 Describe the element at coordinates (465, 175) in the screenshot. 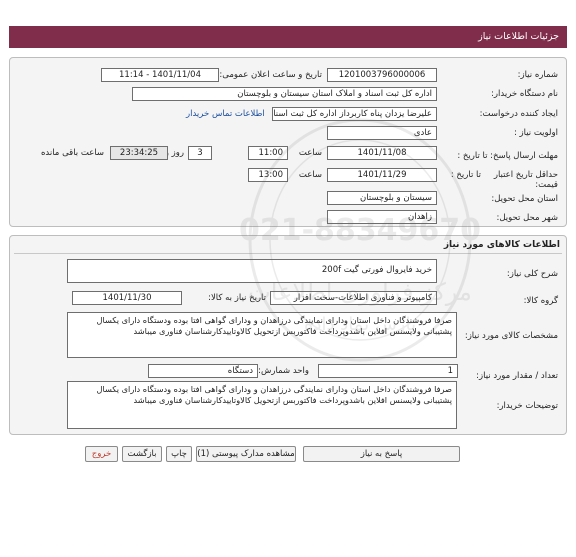

I see `validity-prefix: تا تاریخ :` at that location.